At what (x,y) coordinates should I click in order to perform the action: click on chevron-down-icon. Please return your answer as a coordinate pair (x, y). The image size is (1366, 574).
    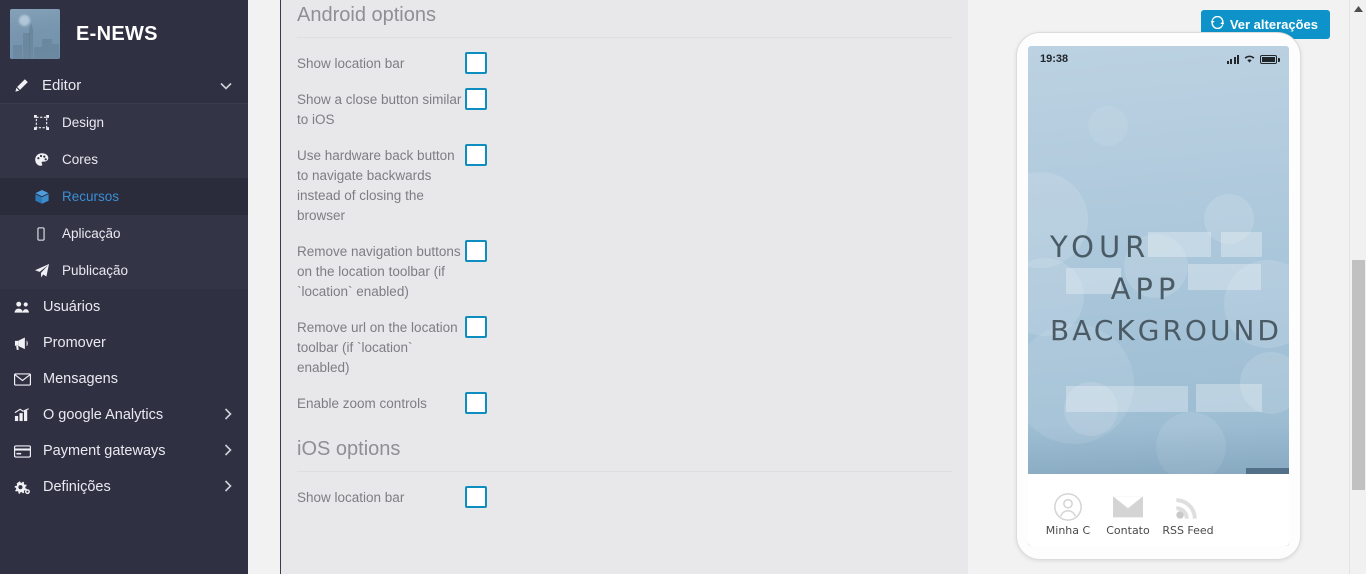
    Looking at the image, I should click on (226, 86).